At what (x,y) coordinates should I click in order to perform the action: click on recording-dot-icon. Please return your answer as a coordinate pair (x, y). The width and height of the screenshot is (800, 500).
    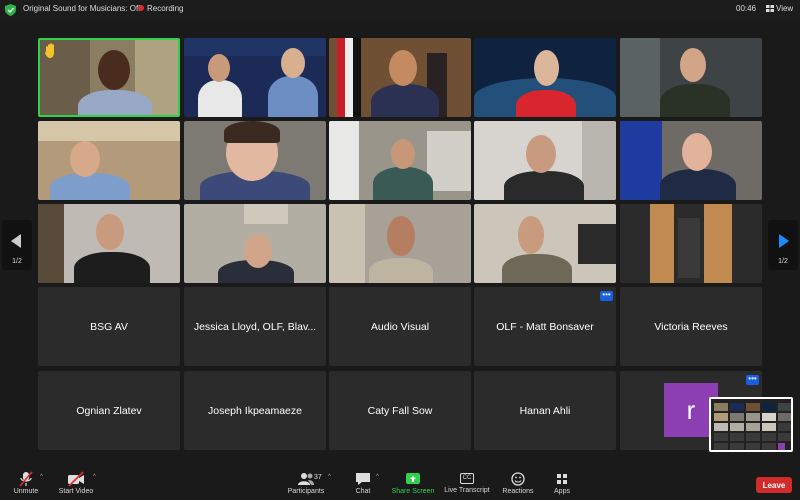
    Looking at the image, I should click on (141, 8).